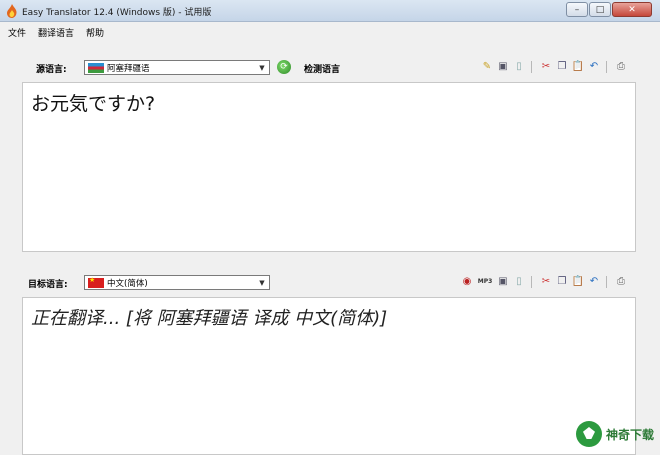 The height and width of the screenshot is (455, 660). What do you see at coordinates (629, 434) in the screenshot?
I see `watermark-text: 神奇下载` at bounding box center [629, 434].